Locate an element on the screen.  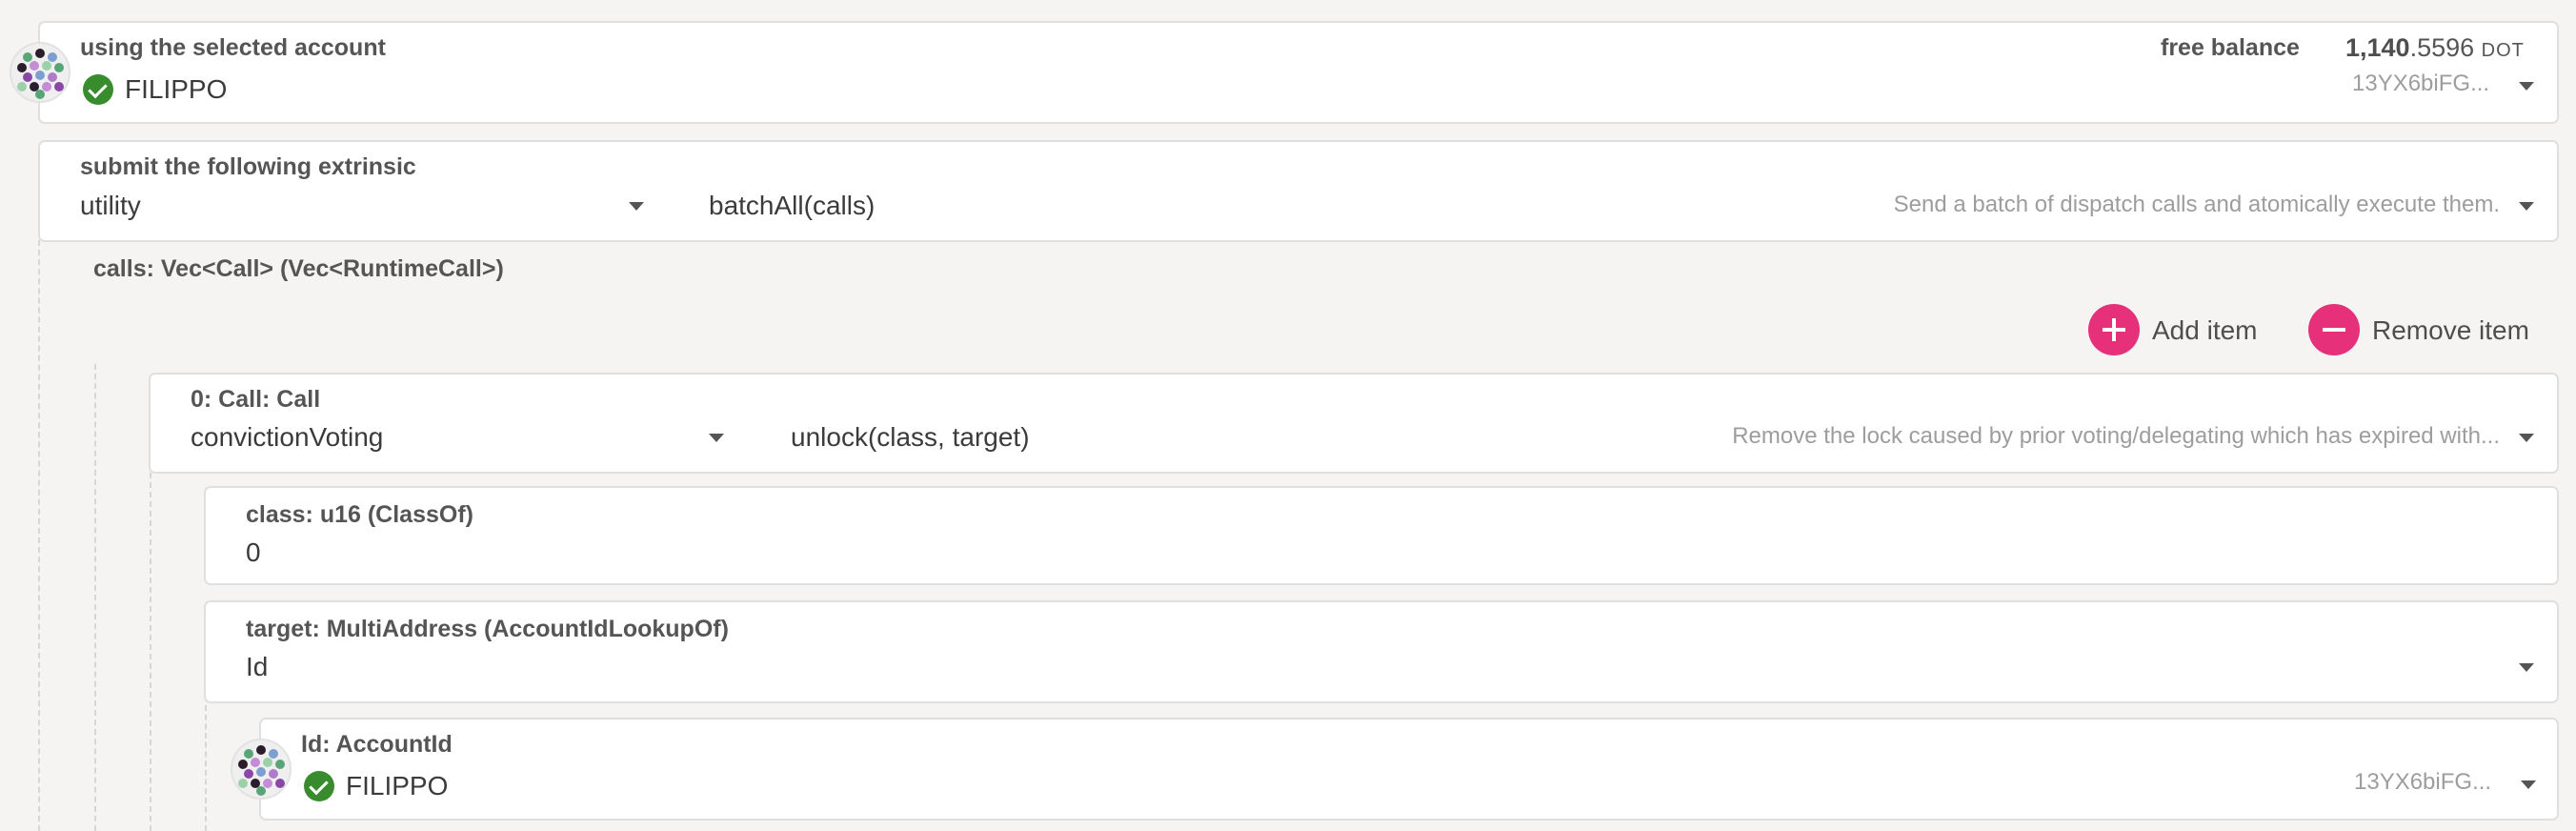
add-item-label: Add item is located at coordinates (2205, 330).